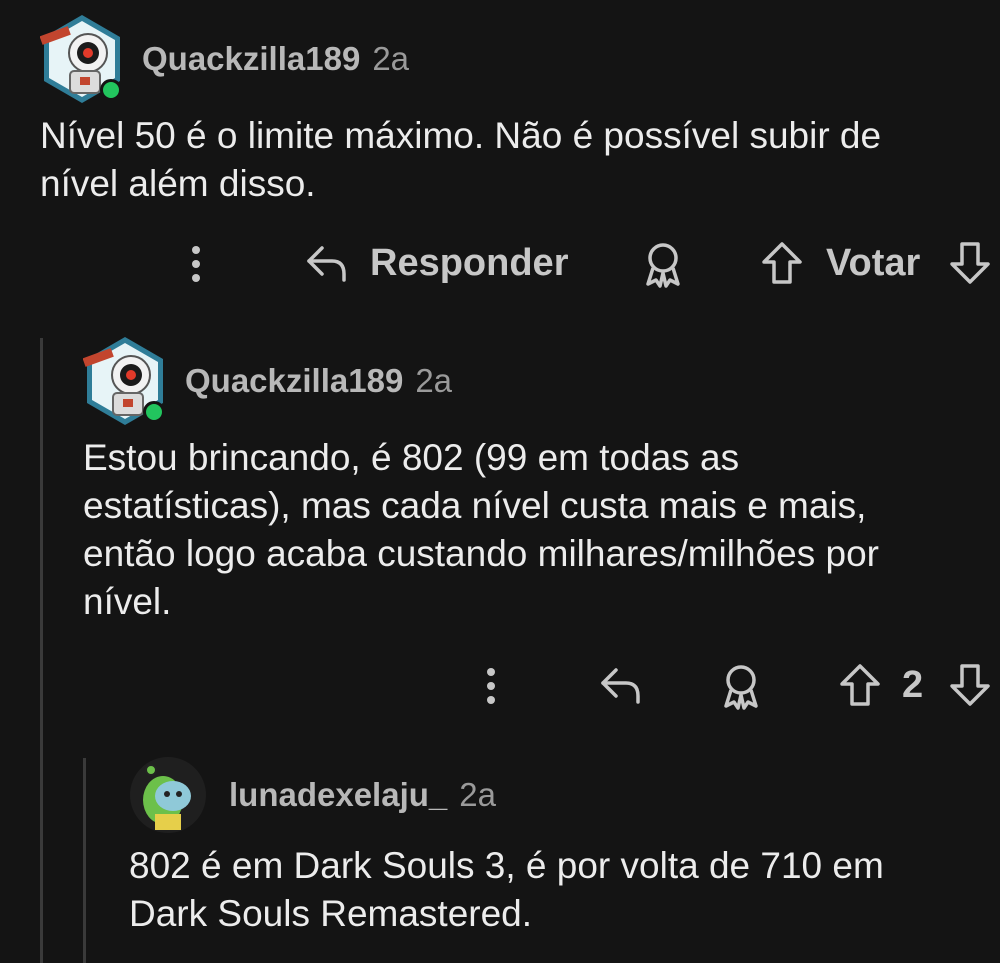 The width and height of the screenshot is (1000, 963). I want to click on reply-button, so click(621, 685).